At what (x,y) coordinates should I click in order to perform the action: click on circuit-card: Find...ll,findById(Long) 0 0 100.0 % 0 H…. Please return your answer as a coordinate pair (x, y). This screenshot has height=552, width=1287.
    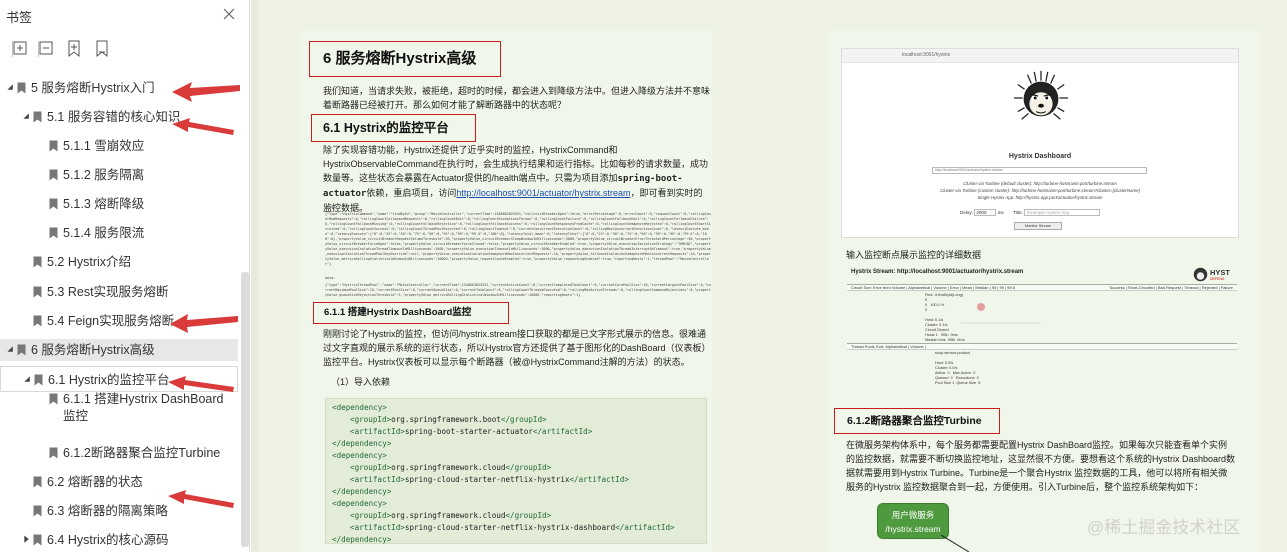
    Looking at the image, I should click on (945, 320).